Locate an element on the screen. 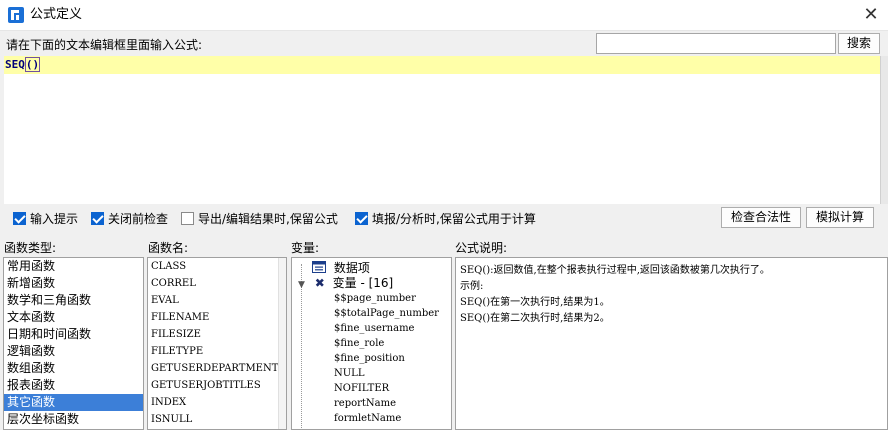 This screenshot has height=430, width=888. description-header: 公式说明: is located at coordinates (481, 248).